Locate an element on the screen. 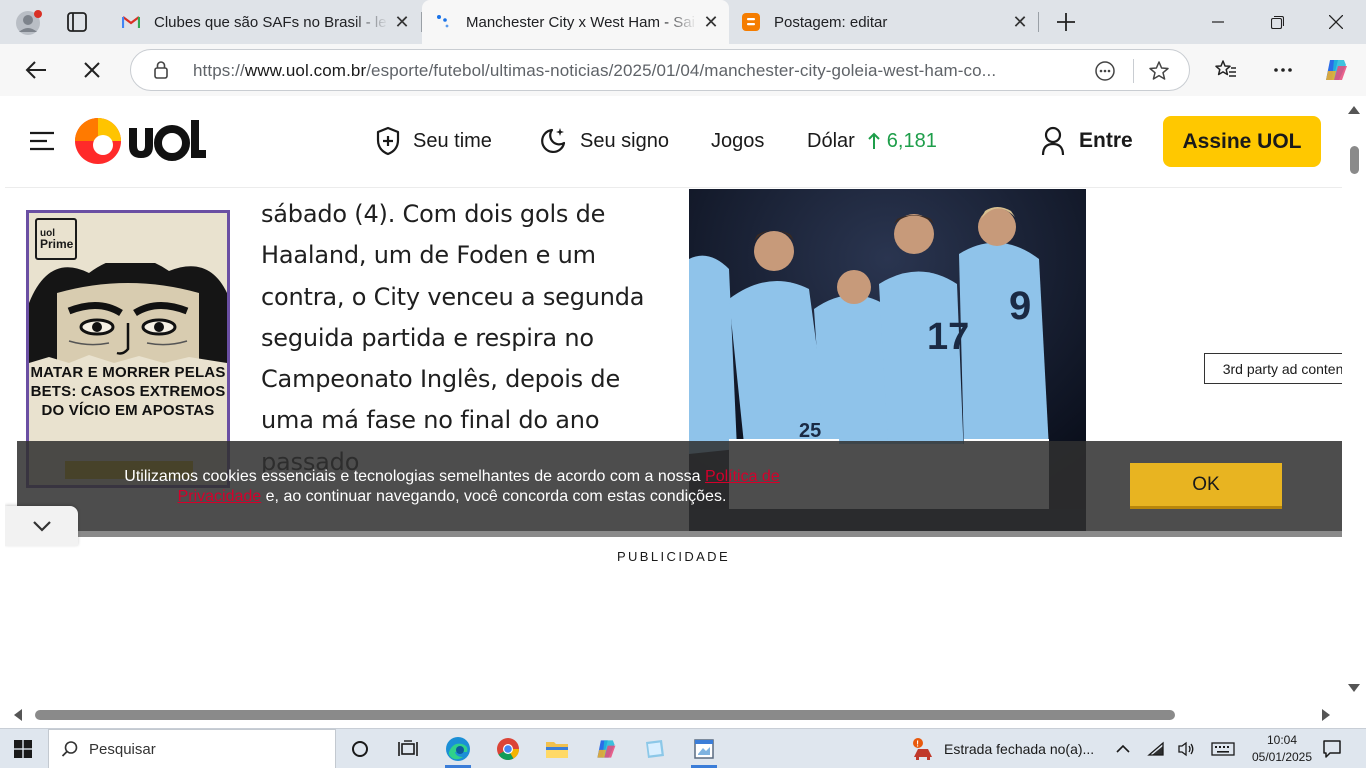 The height and width of the screenshot is (768, 1366). horizontal-scrollbar is located at coordinates (683, 715).